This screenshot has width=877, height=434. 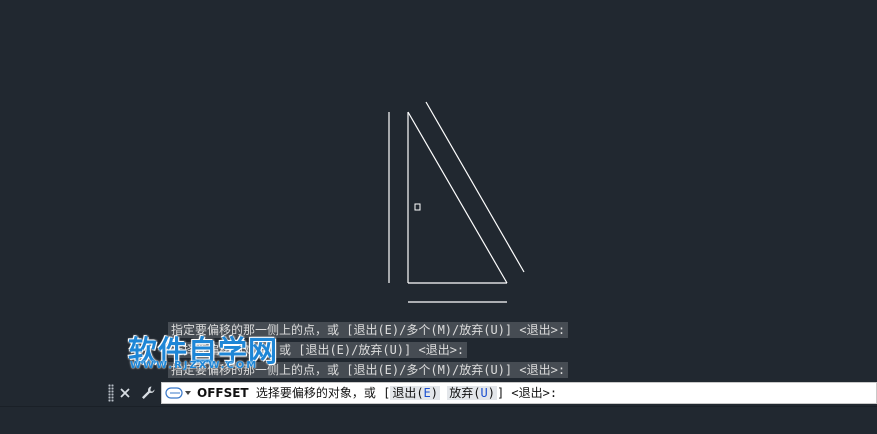 I want to click on prompt-text: 选择要偏移的对象，或 [, so click(x=323, y=393).